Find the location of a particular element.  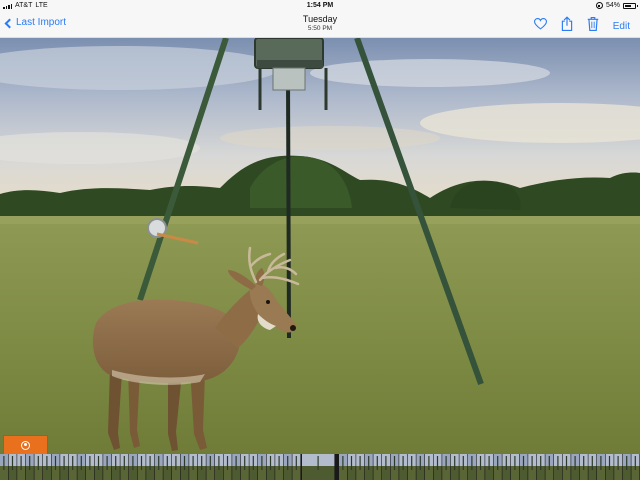

thumbnail-selected is located at coordinates (318, 467).